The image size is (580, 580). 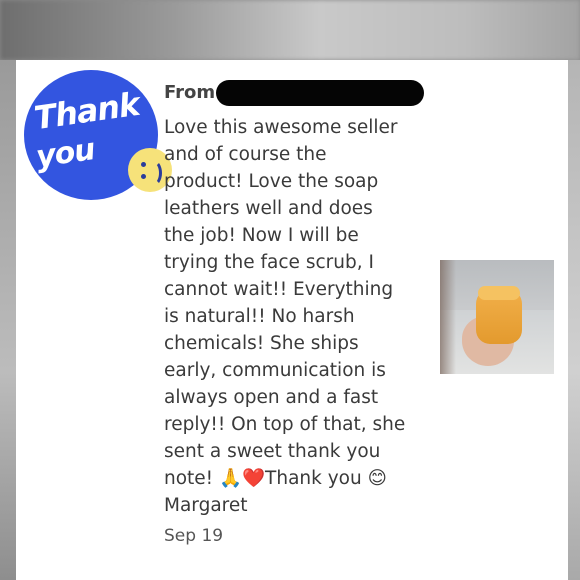 What do you see at coordinates (497, 317) in the screenshot?
I see `review-photo-thumbnail` at bounding box center [497, 317].